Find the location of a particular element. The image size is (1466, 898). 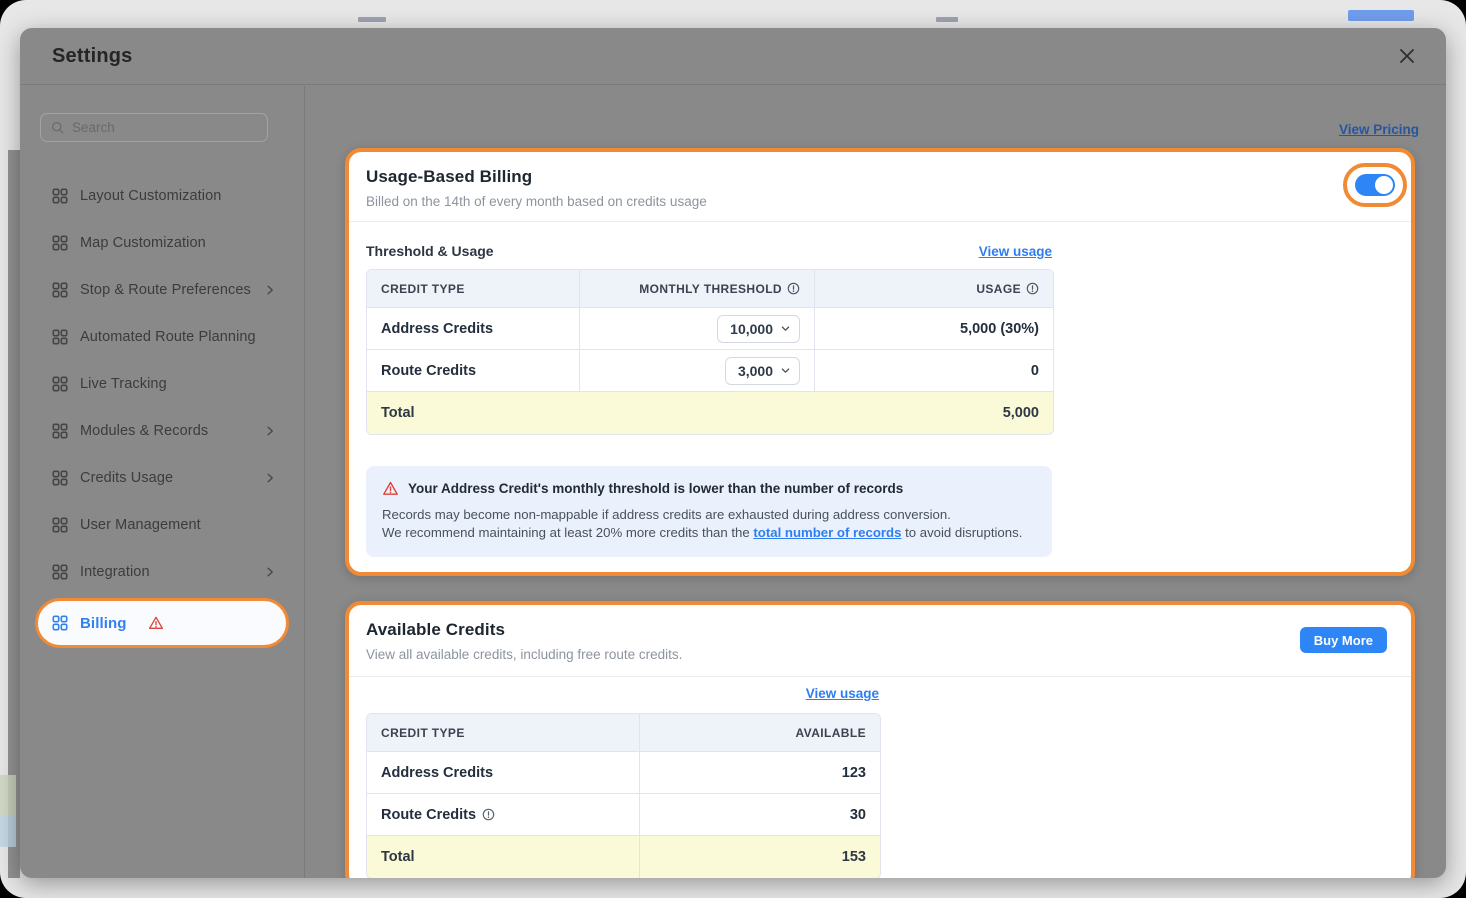

sidebar-item-live-tracking: Live Tracking is located at coordinates (162, 383).